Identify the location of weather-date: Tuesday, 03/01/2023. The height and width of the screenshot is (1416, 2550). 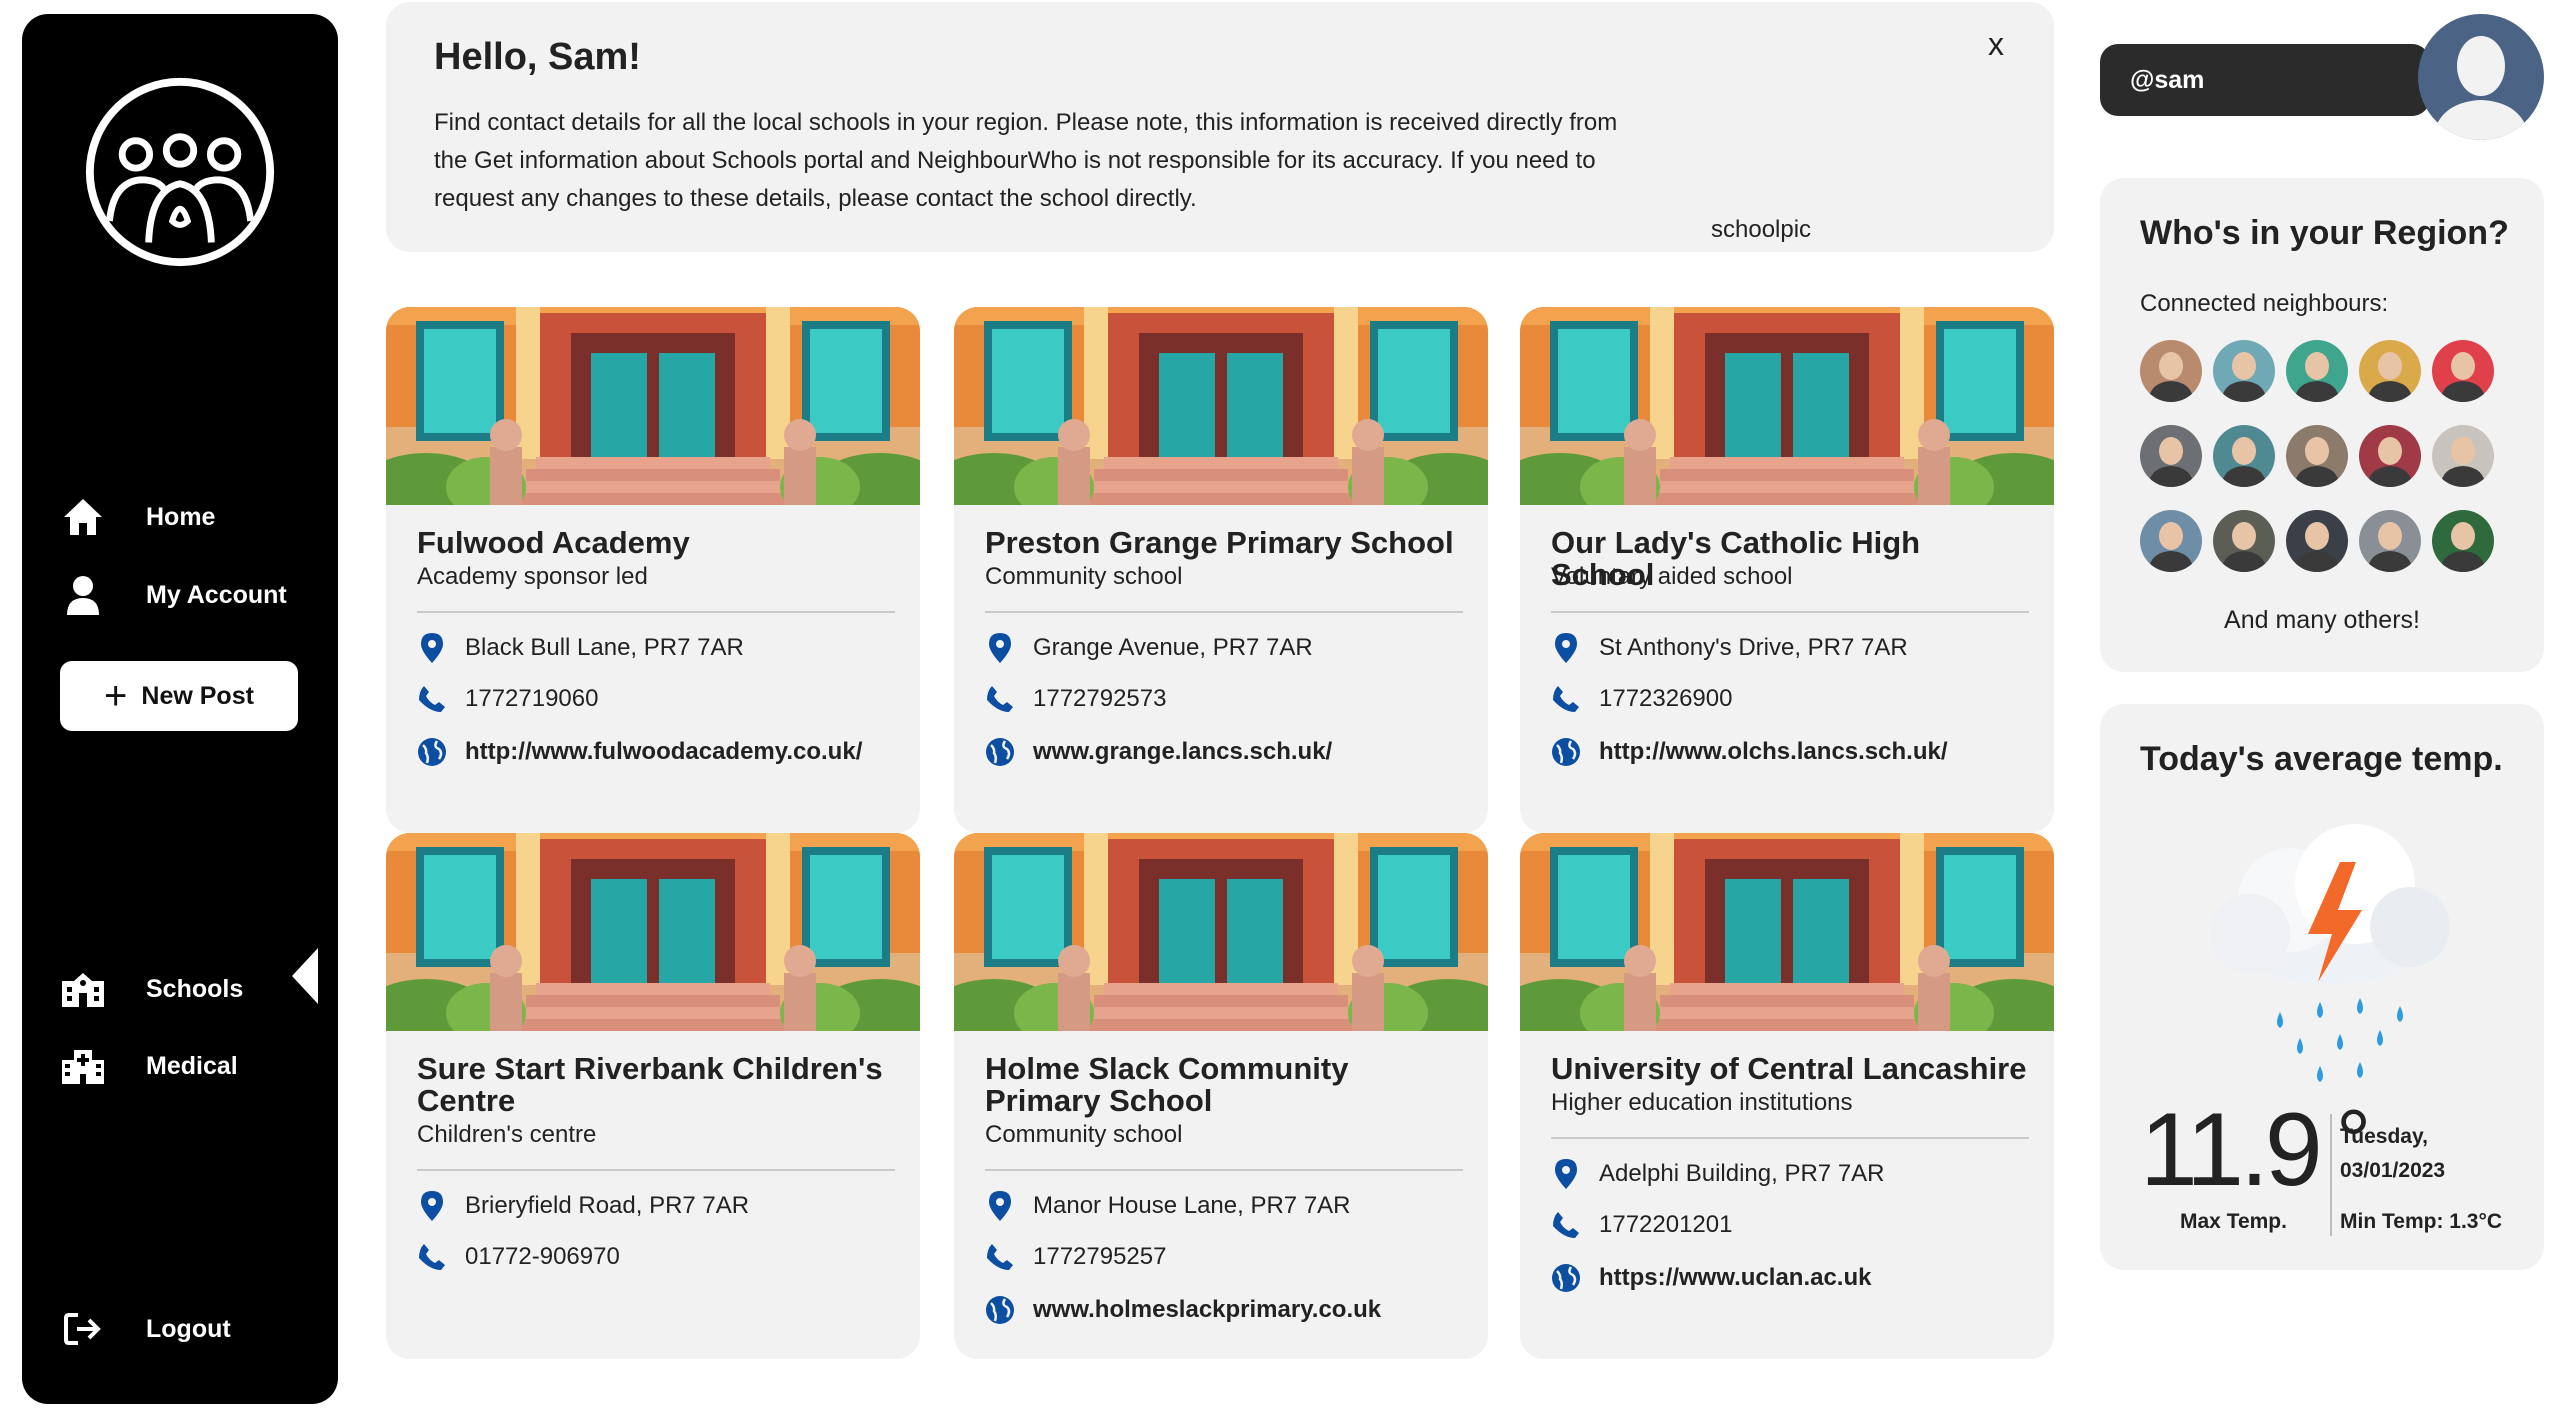
(2392, 1154).